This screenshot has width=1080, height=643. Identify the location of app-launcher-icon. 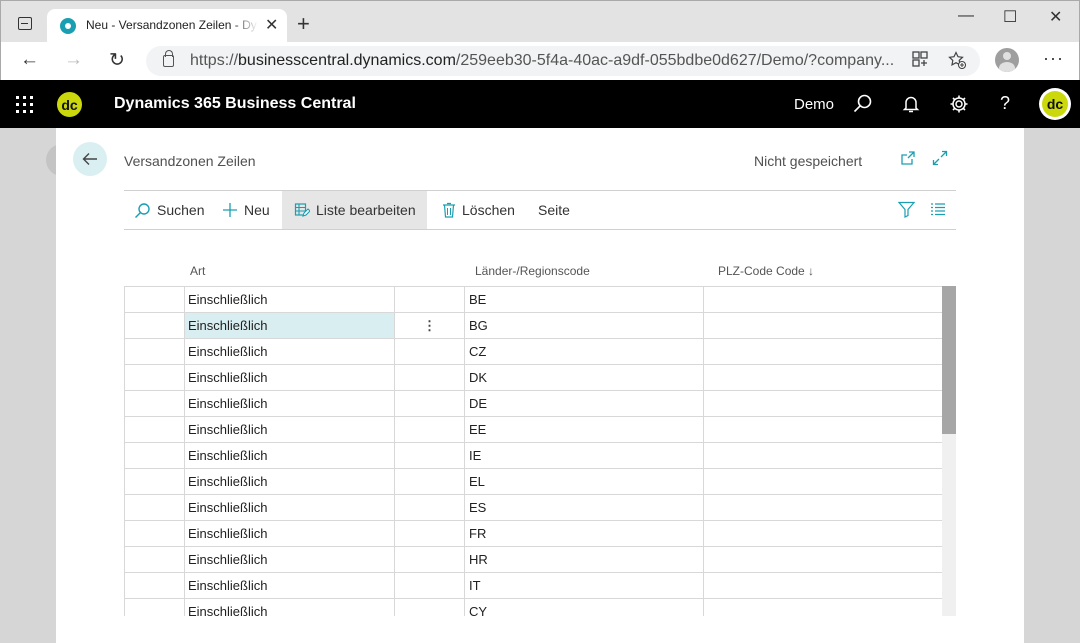
(24, 104).